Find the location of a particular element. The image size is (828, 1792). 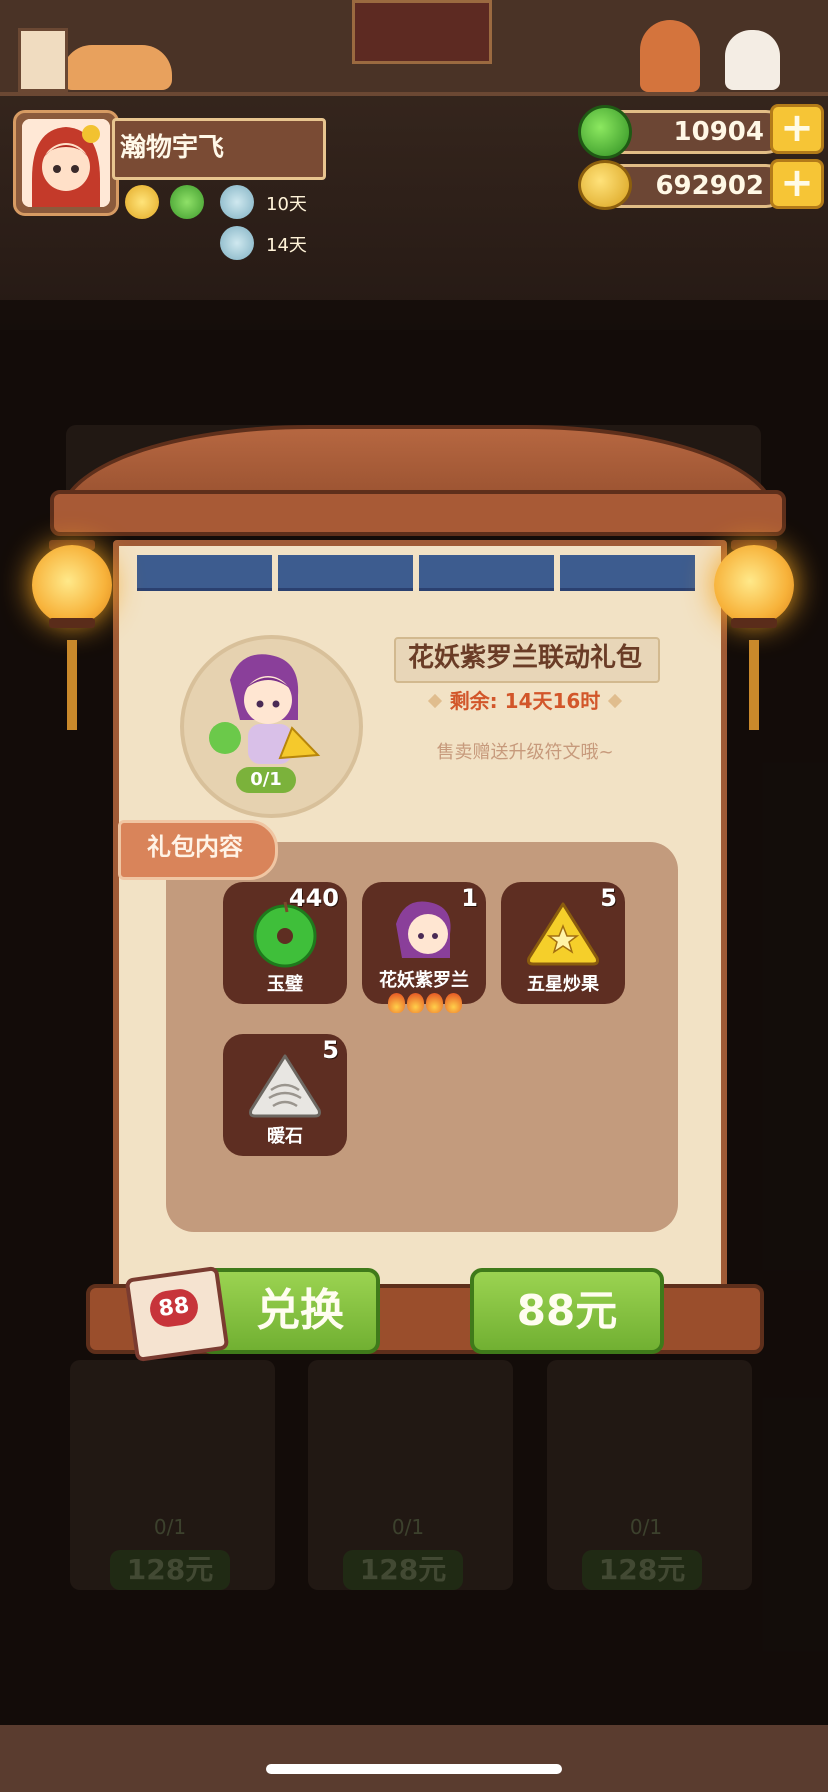

lantern-left is located at coordinates (72, 585).